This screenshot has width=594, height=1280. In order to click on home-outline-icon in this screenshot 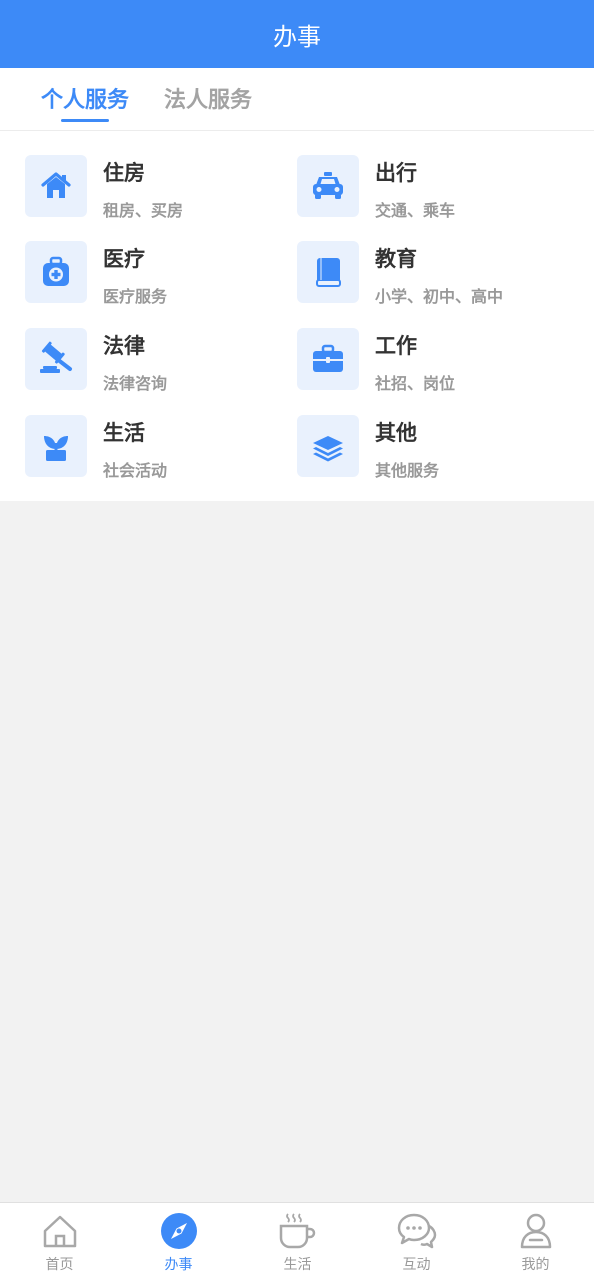, I will do `click(60, 1231)`.